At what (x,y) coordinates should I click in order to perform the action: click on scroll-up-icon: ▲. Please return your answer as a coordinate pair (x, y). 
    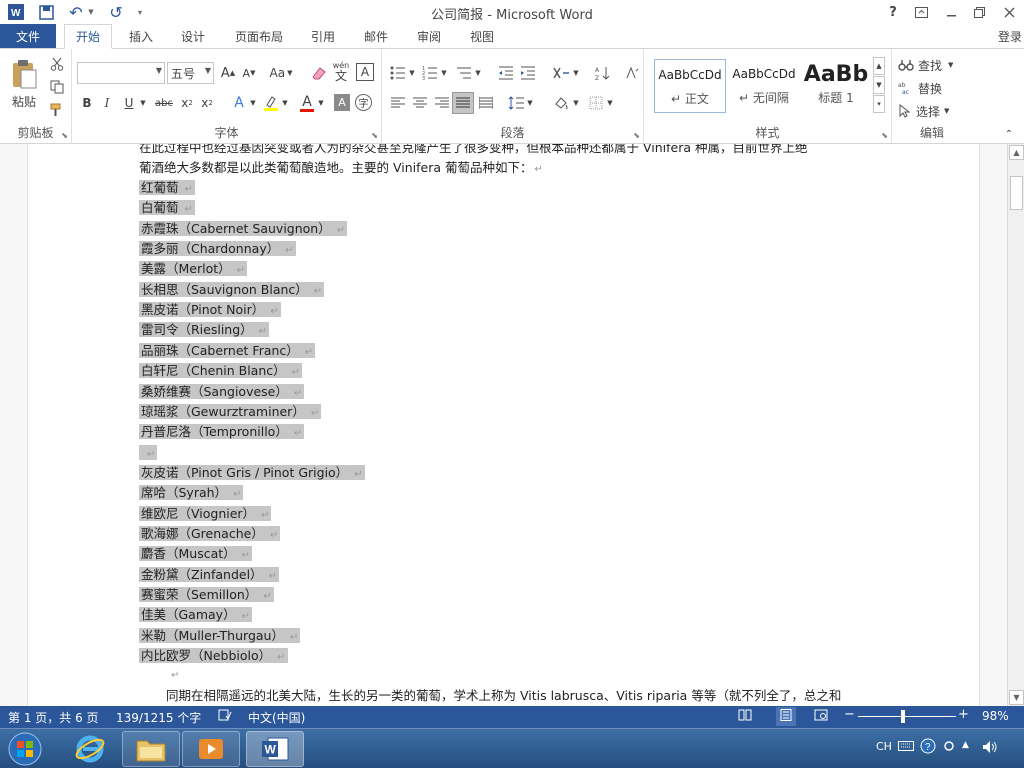
    Looking at the image, I should click on (1016, 152).